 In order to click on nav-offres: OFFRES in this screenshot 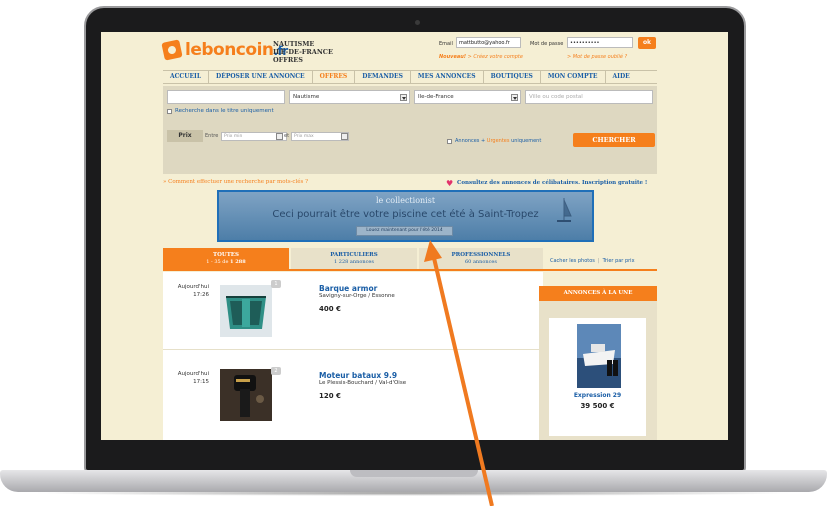, I will do `click(334, 77)`.